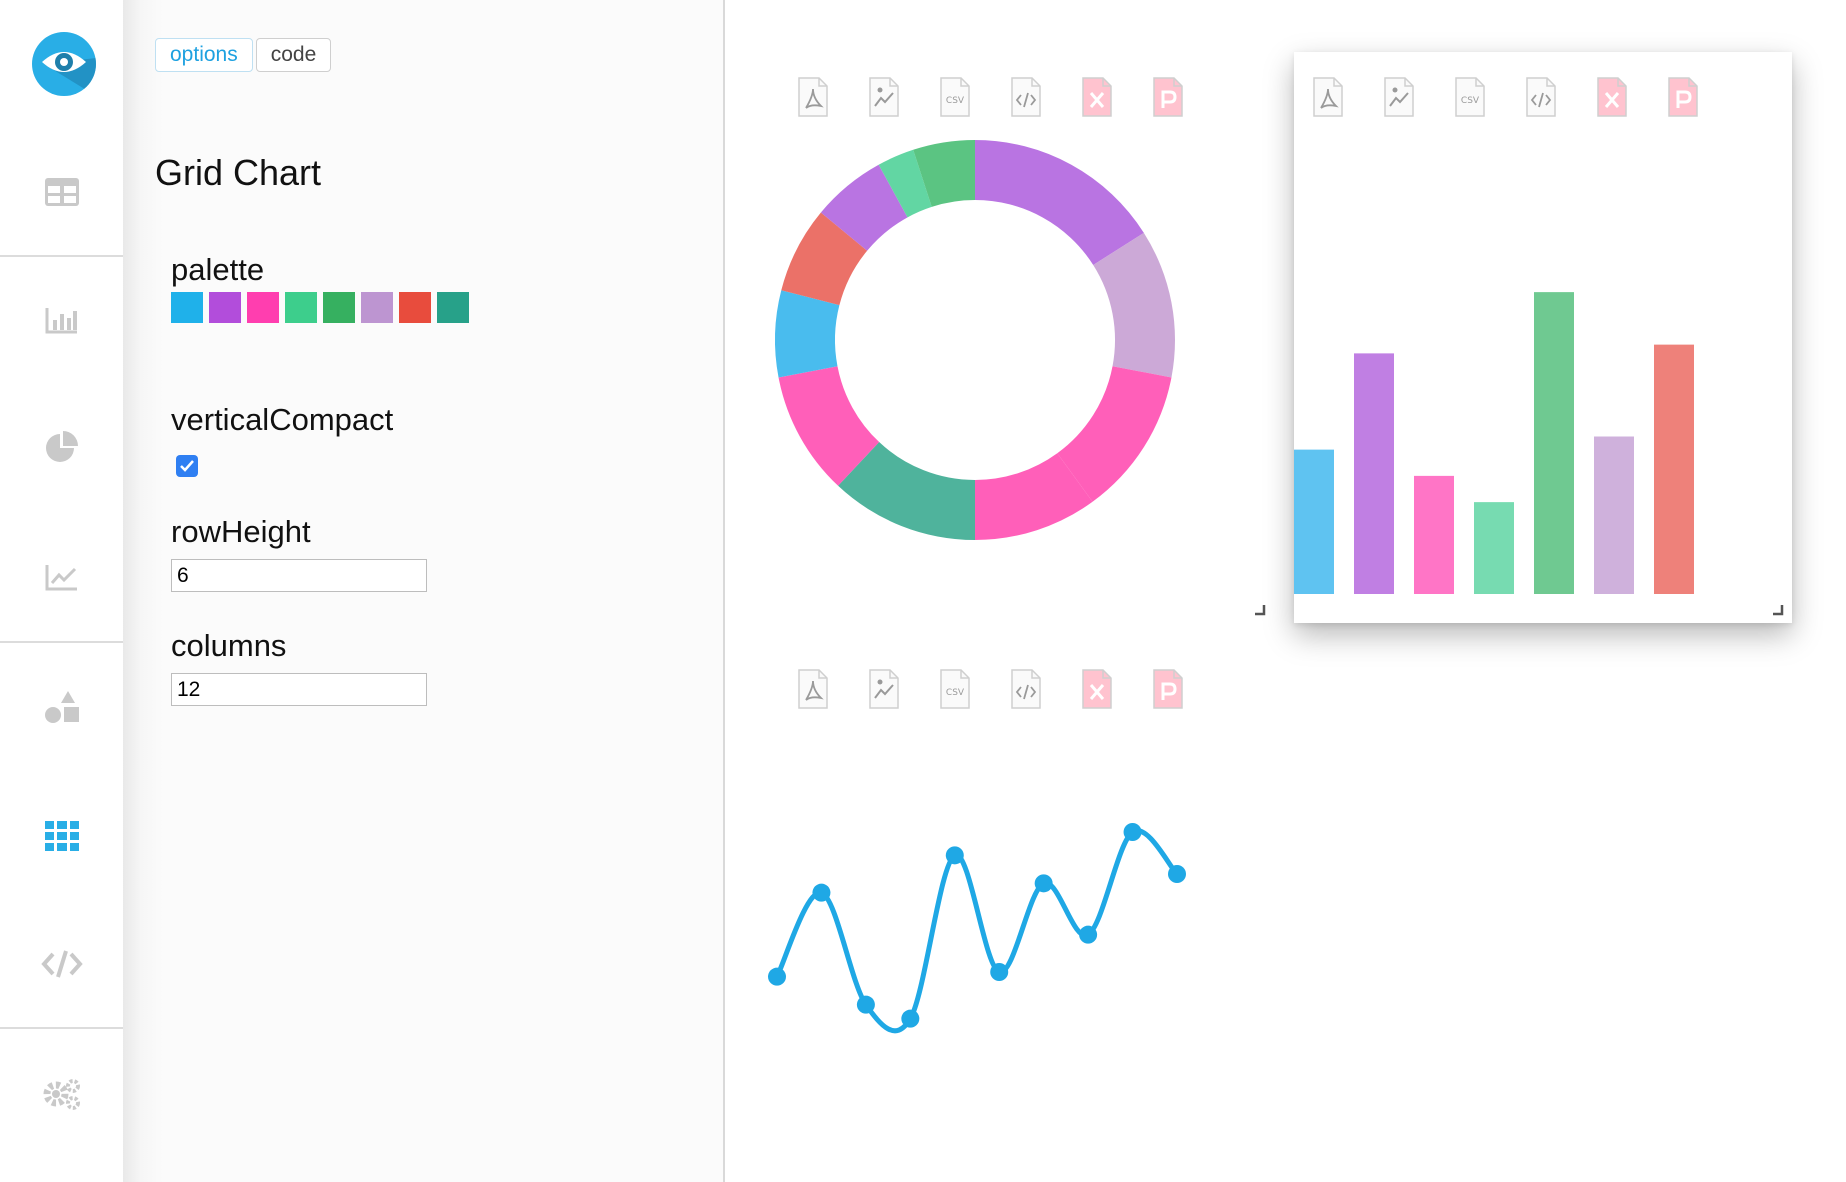 The height and width of the screenshot is (1182, 1846). What do you see at coordinates (299, 575) in the screenshot?
I see `row-height-input` at bounding box center [299, 575].